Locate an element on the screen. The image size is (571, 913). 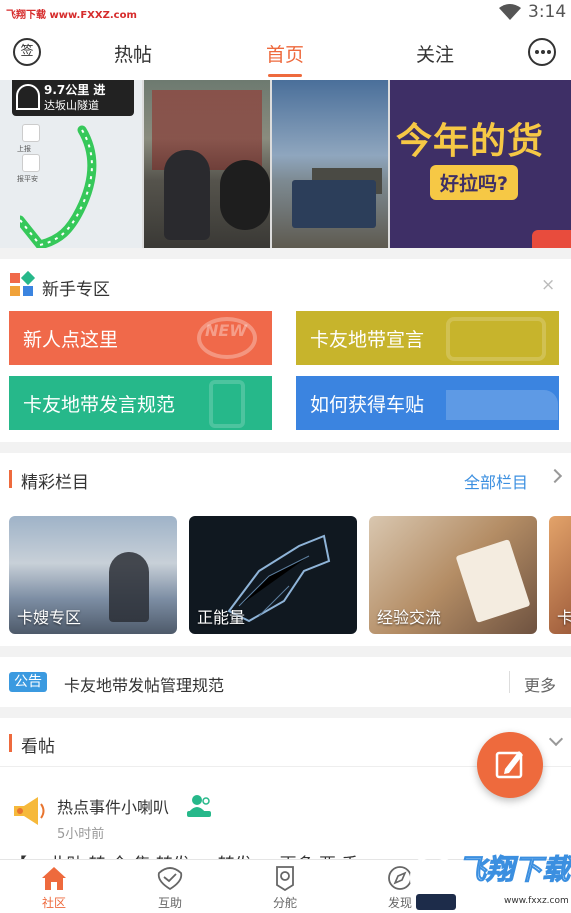
card-label: 如何获得车贴 is located at coordinates (367, 405).